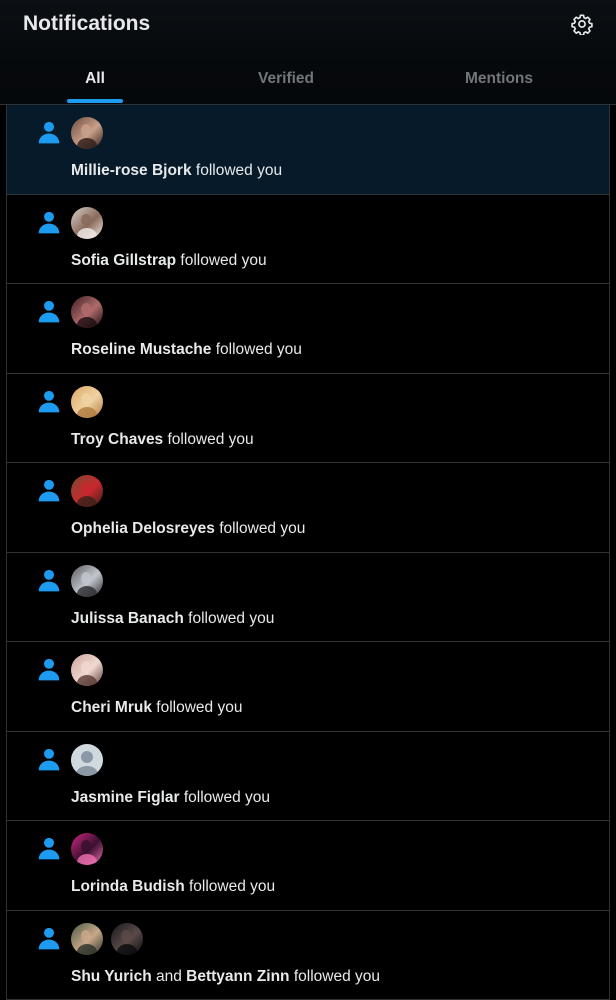  Describe the element at coordinates (308, 418) in the screenshot. I see `notification-row: Troy Chaves followed you` at that location.